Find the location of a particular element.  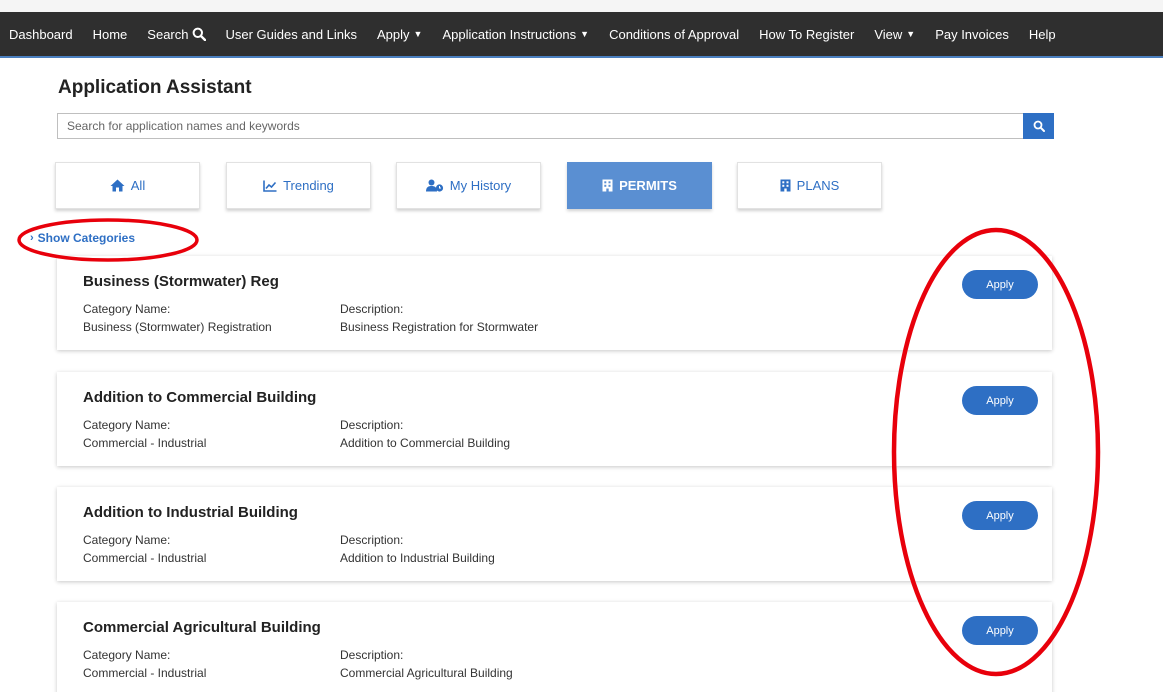

nav-apply-dropdown: Apply ▼ is located at coordinates (399, 34).